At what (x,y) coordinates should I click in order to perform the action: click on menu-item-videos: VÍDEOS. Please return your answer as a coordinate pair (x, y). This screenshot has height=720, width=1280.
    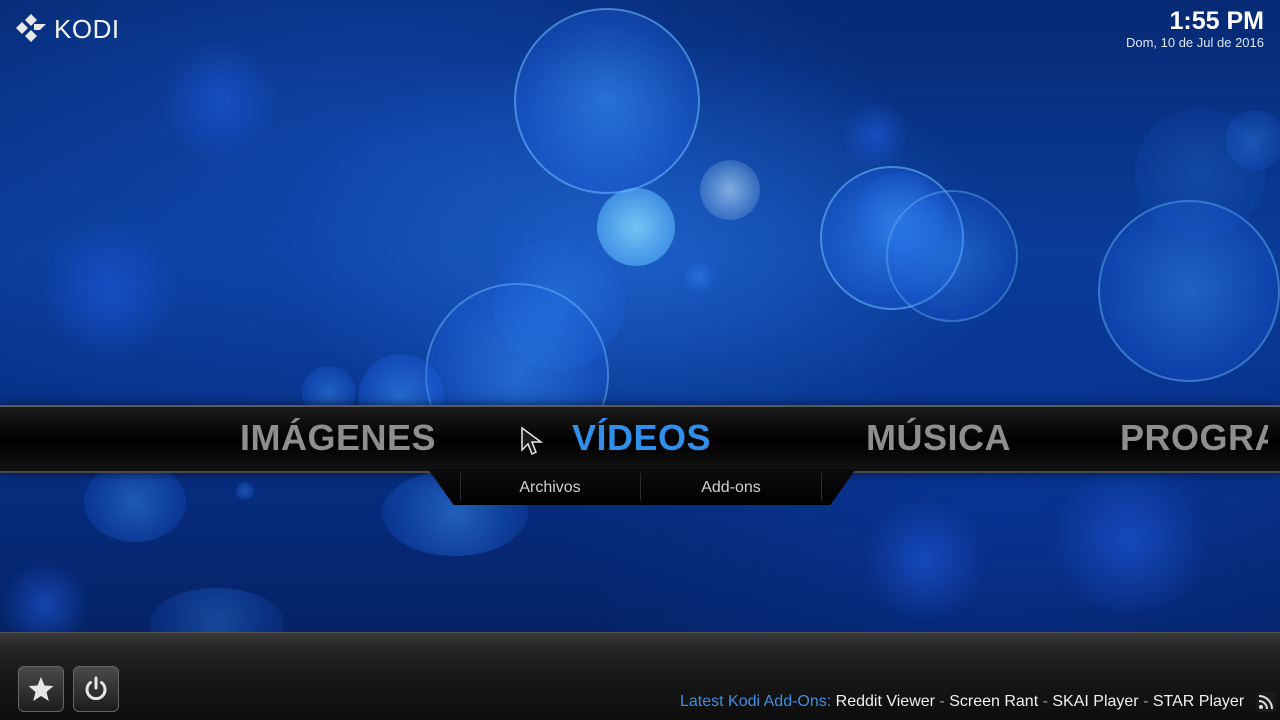
    Looking at the image, I should click on (641, 438).